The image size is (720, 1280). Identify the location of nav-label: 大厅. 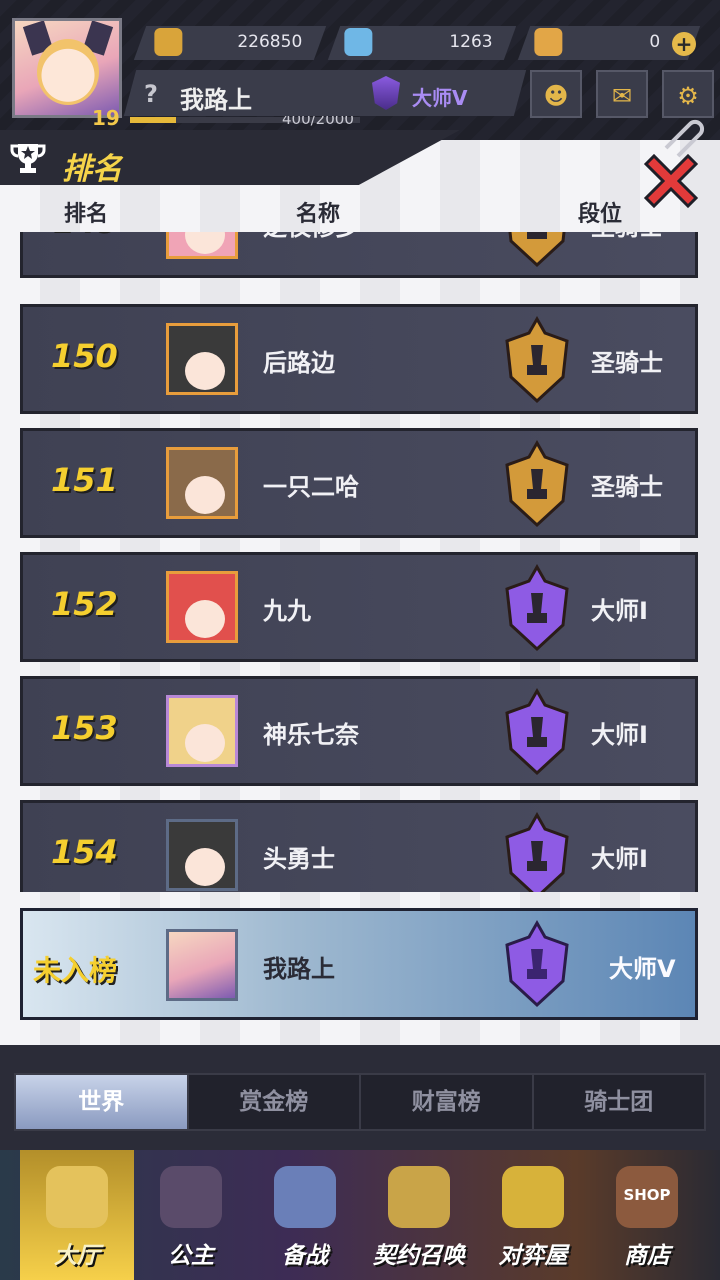
(77, 1256).